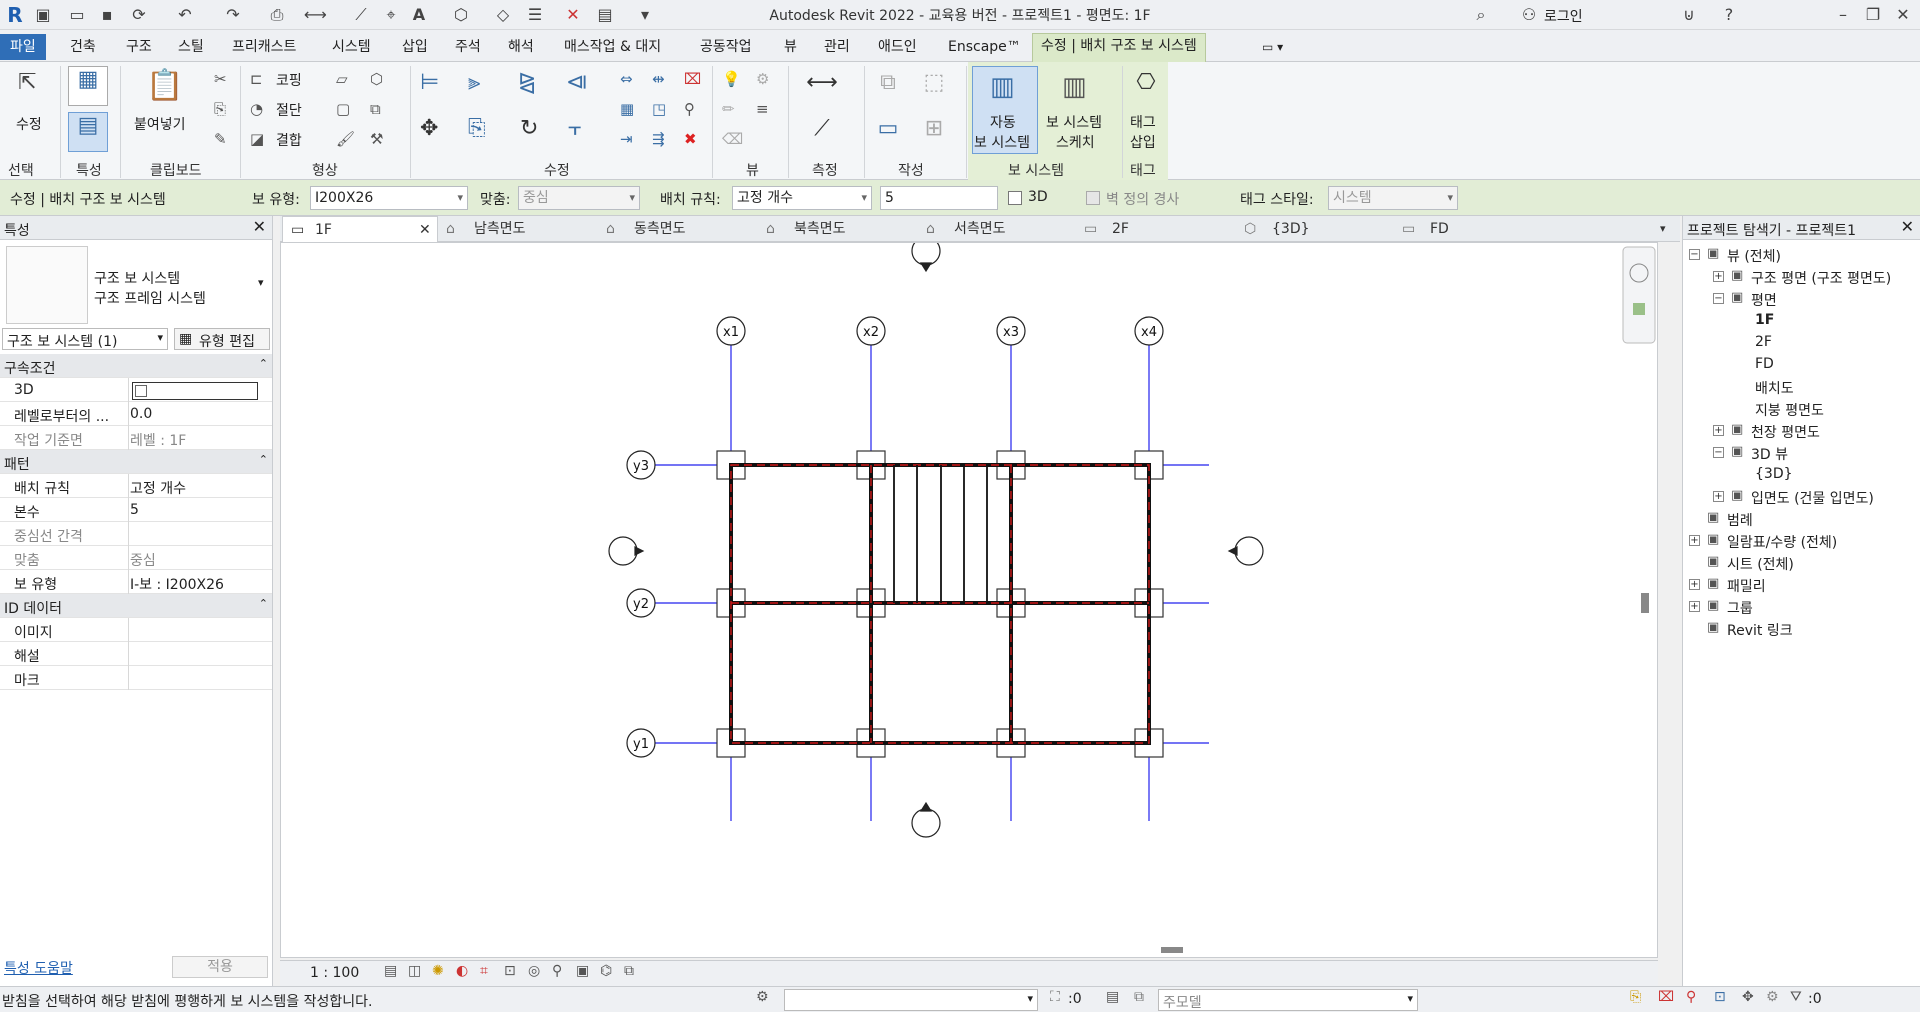 The height and width of the screenshot is (1012, 1920). Describe the element at coordinates (83, 47) in the screenshot. I see `tab-architecture: 건축` at that location.